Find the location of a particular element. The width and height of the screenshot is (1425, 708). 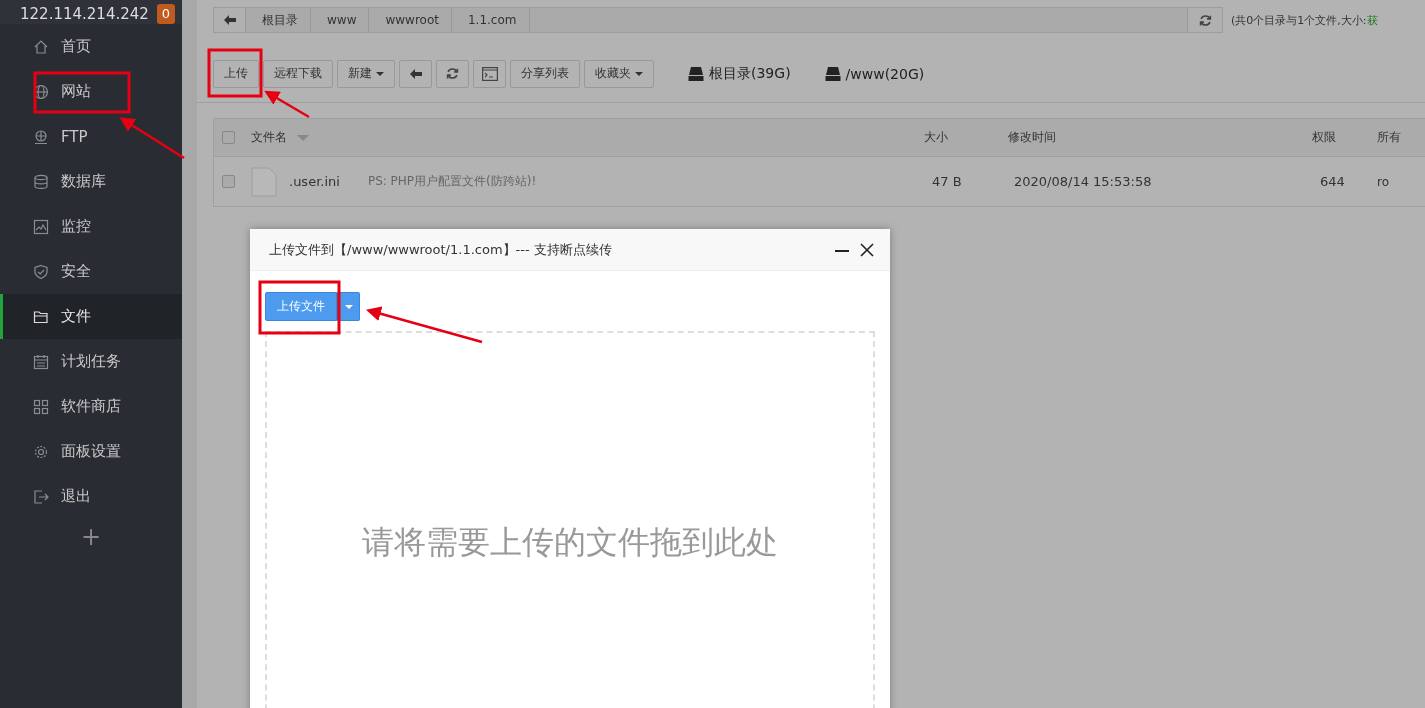

toolbar-button: 上传 is located at coordinates (236, 73).